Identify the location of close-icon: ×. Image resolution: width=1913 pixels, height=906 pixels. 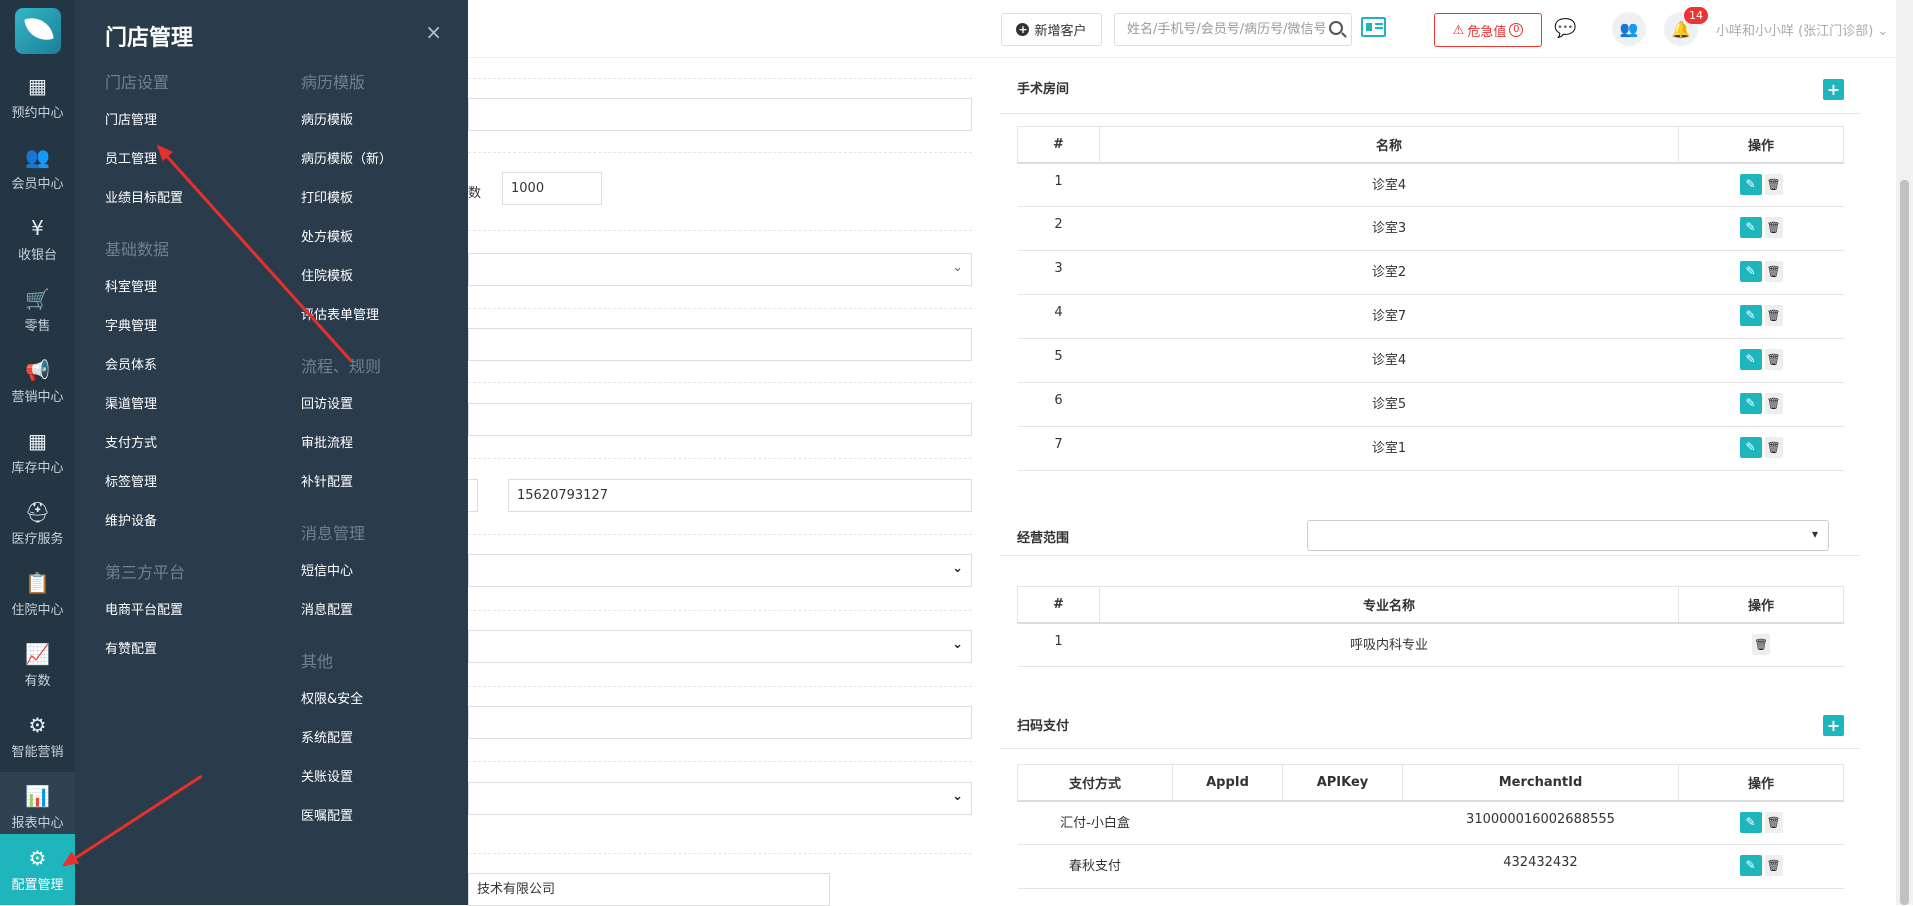
(433, 32).